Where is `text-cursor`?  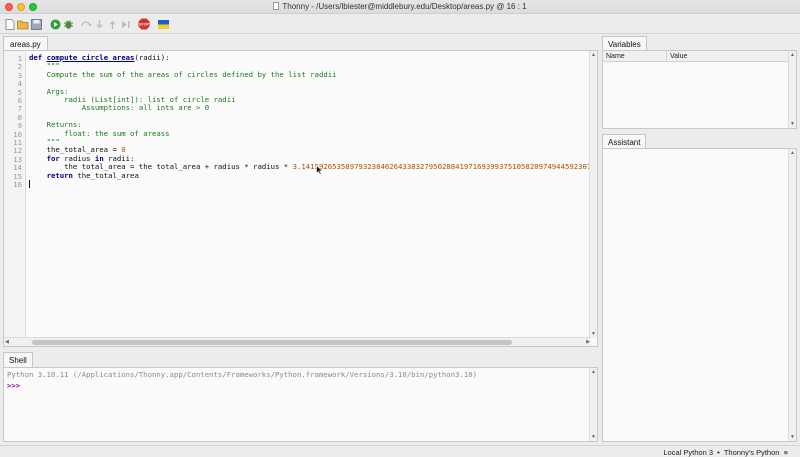
text-cursor is located at coordinates (29, 184).